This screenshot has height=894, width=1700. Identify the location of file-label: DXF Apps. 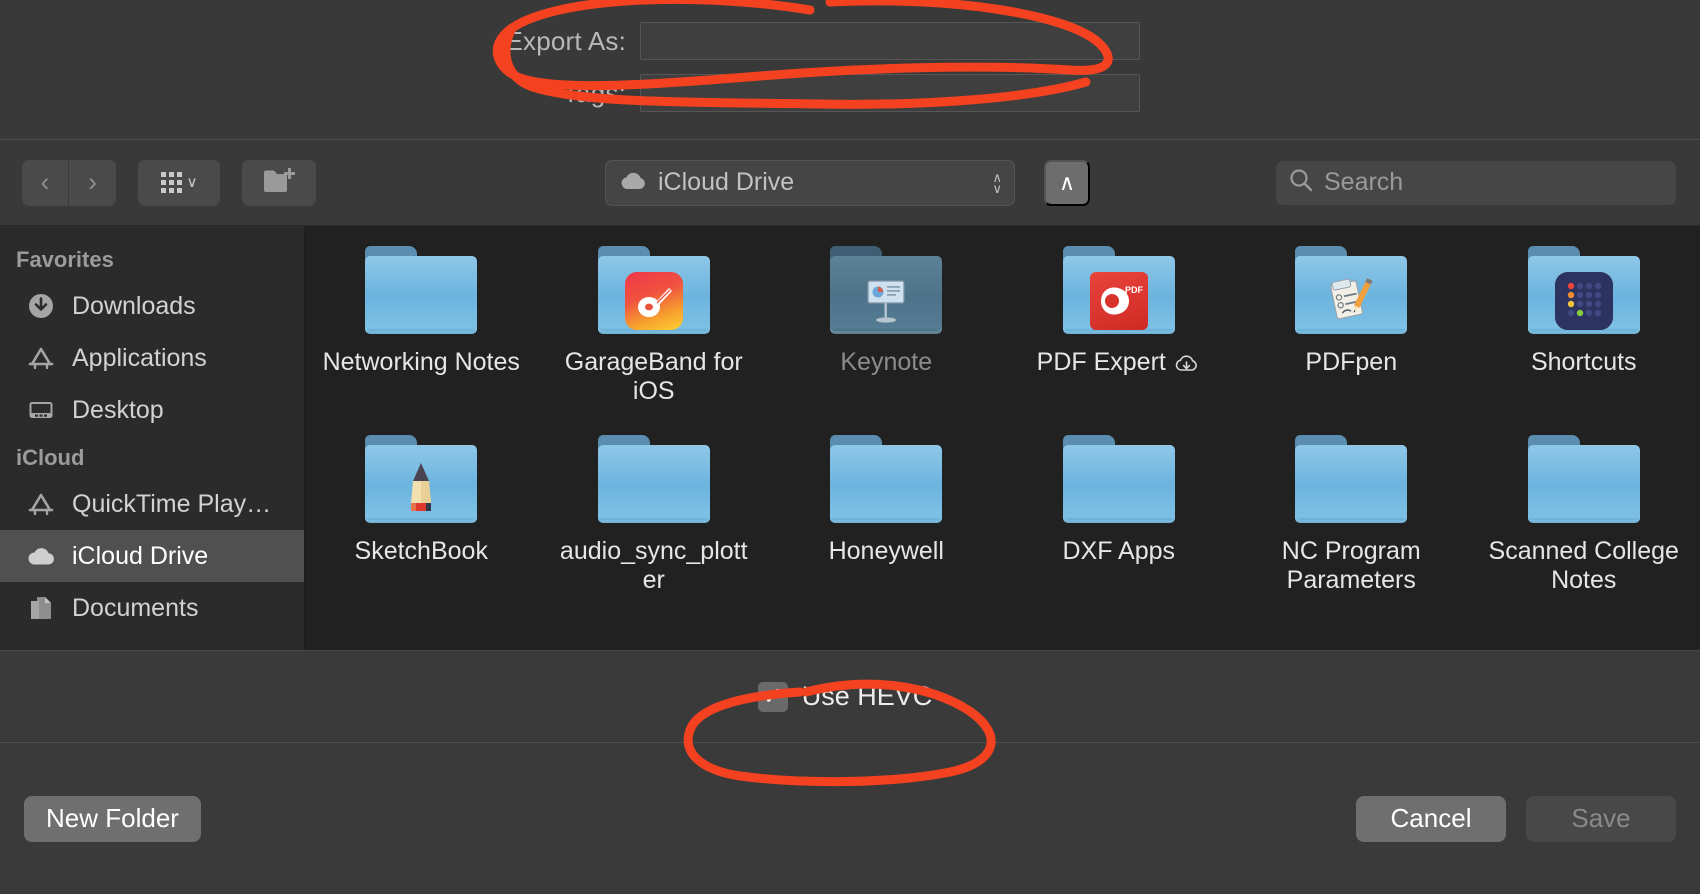
(1119, 550).